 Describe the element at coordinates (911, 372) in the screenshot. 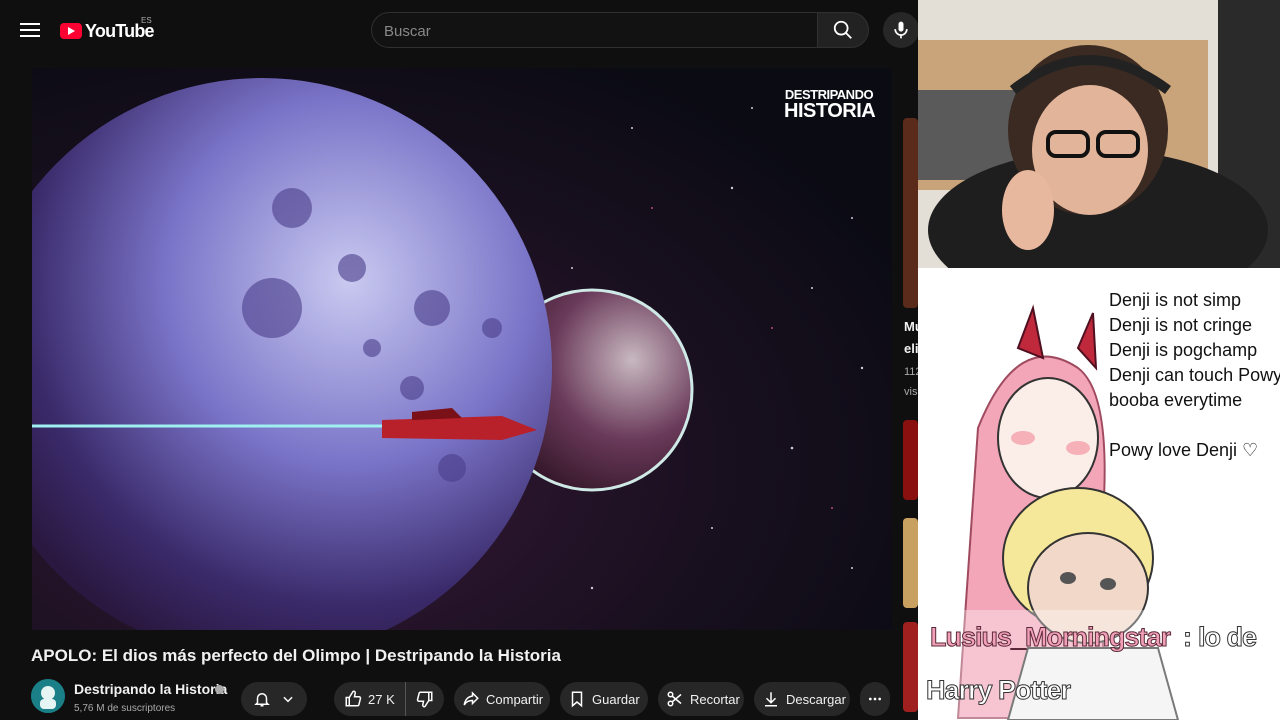

I see `recommendation-meta-line1: 112` at that location.